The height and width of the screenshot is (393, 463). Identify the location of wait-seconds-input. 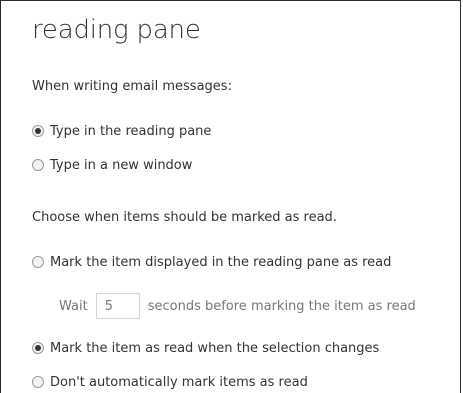
(117, 306).